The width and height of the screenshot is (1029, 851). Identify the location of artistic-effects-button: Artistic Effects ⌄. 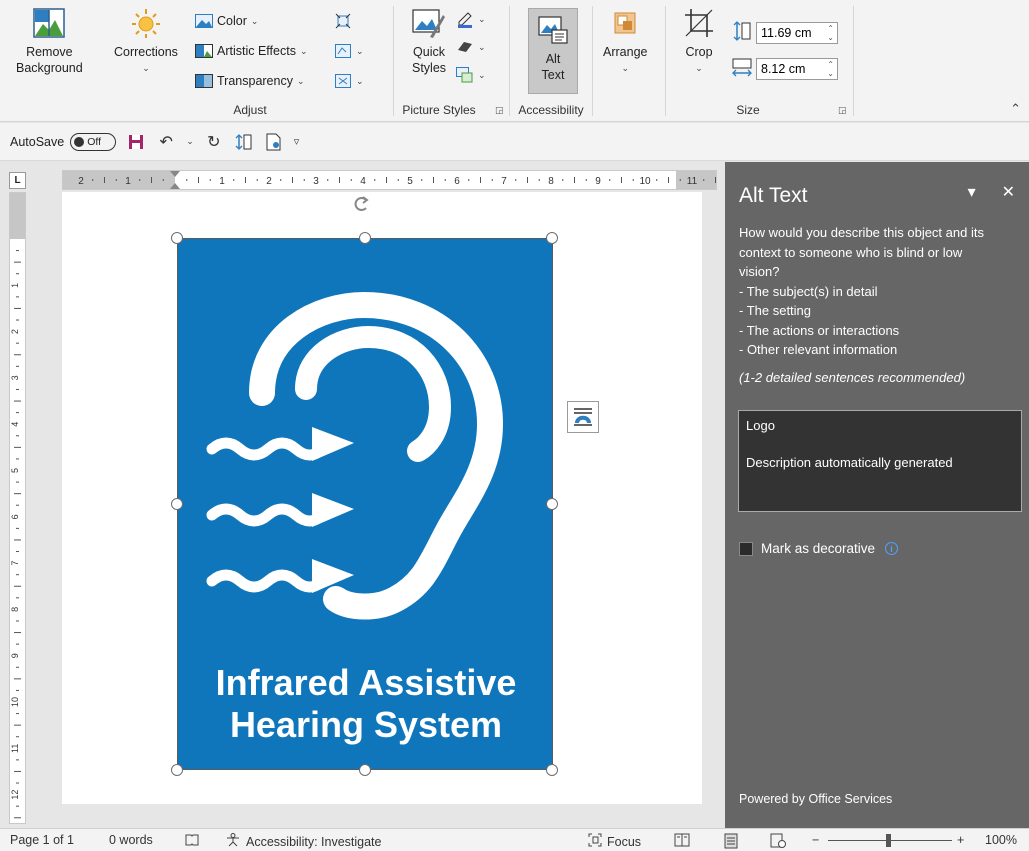
(251, 51).